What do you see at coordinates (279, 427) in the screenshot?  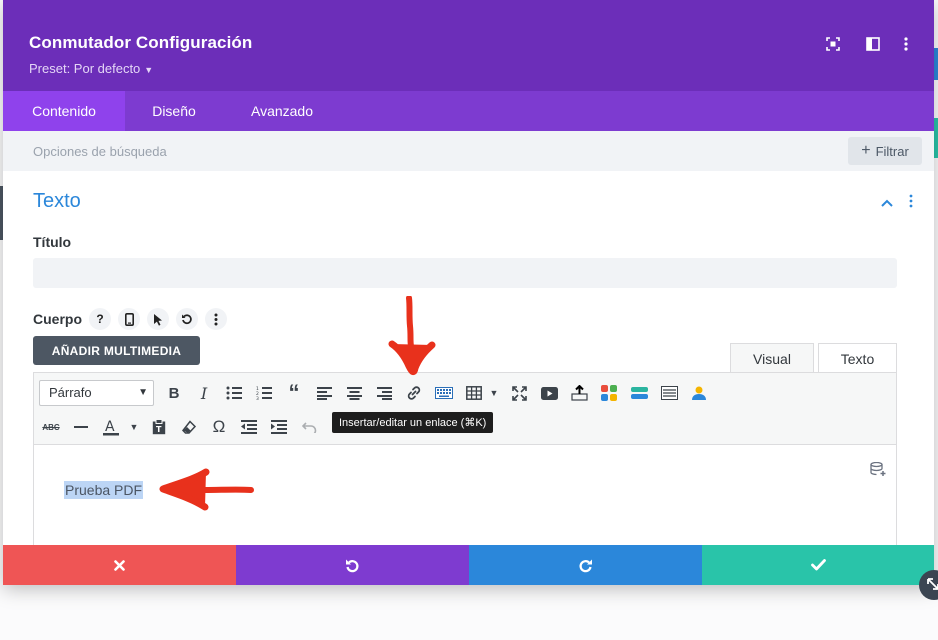 I see `indent-icon` at bounding box center [279, 427].